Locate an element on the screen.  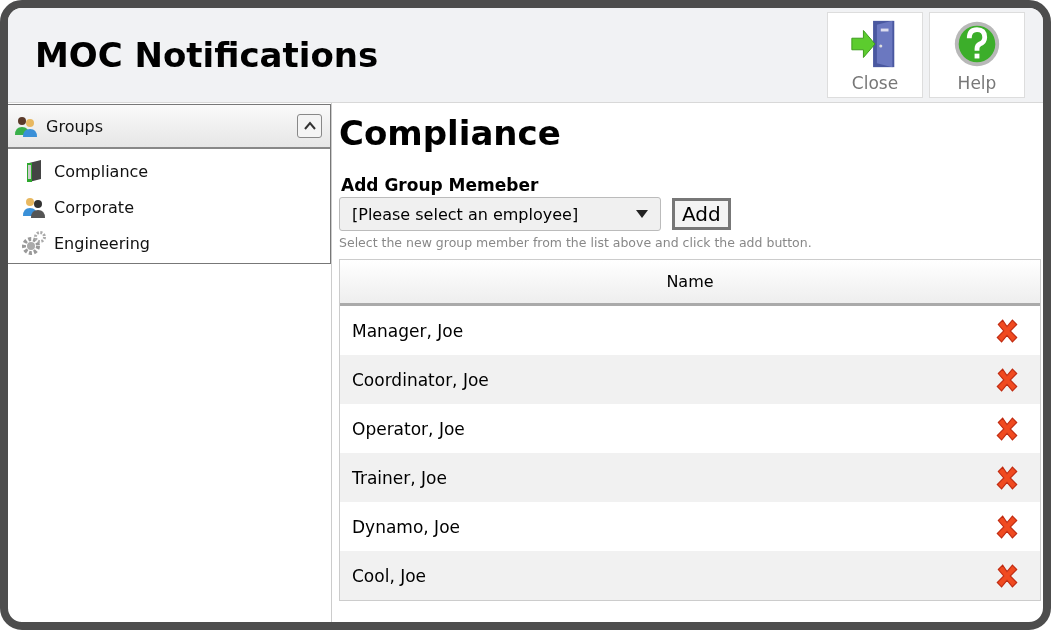
gears-icon is located at coordinates (34, 243).